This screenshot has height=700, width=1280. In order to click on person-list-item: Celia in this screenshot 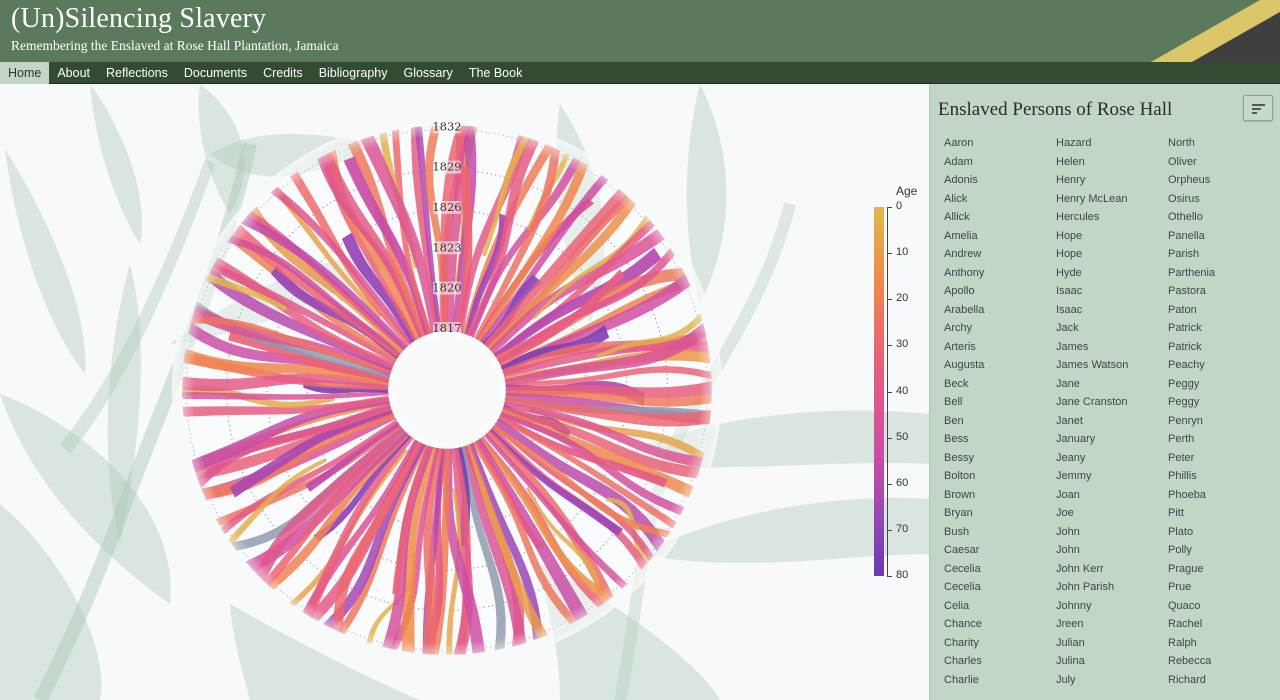, I will do `click(1000, 606)`.